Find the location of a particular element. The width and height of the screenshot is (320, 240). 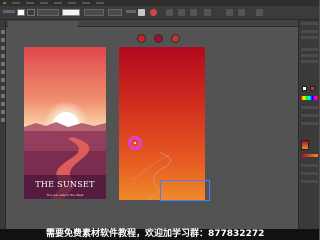

poster-title: THE SUNSET is located at coordinates (65, 184).